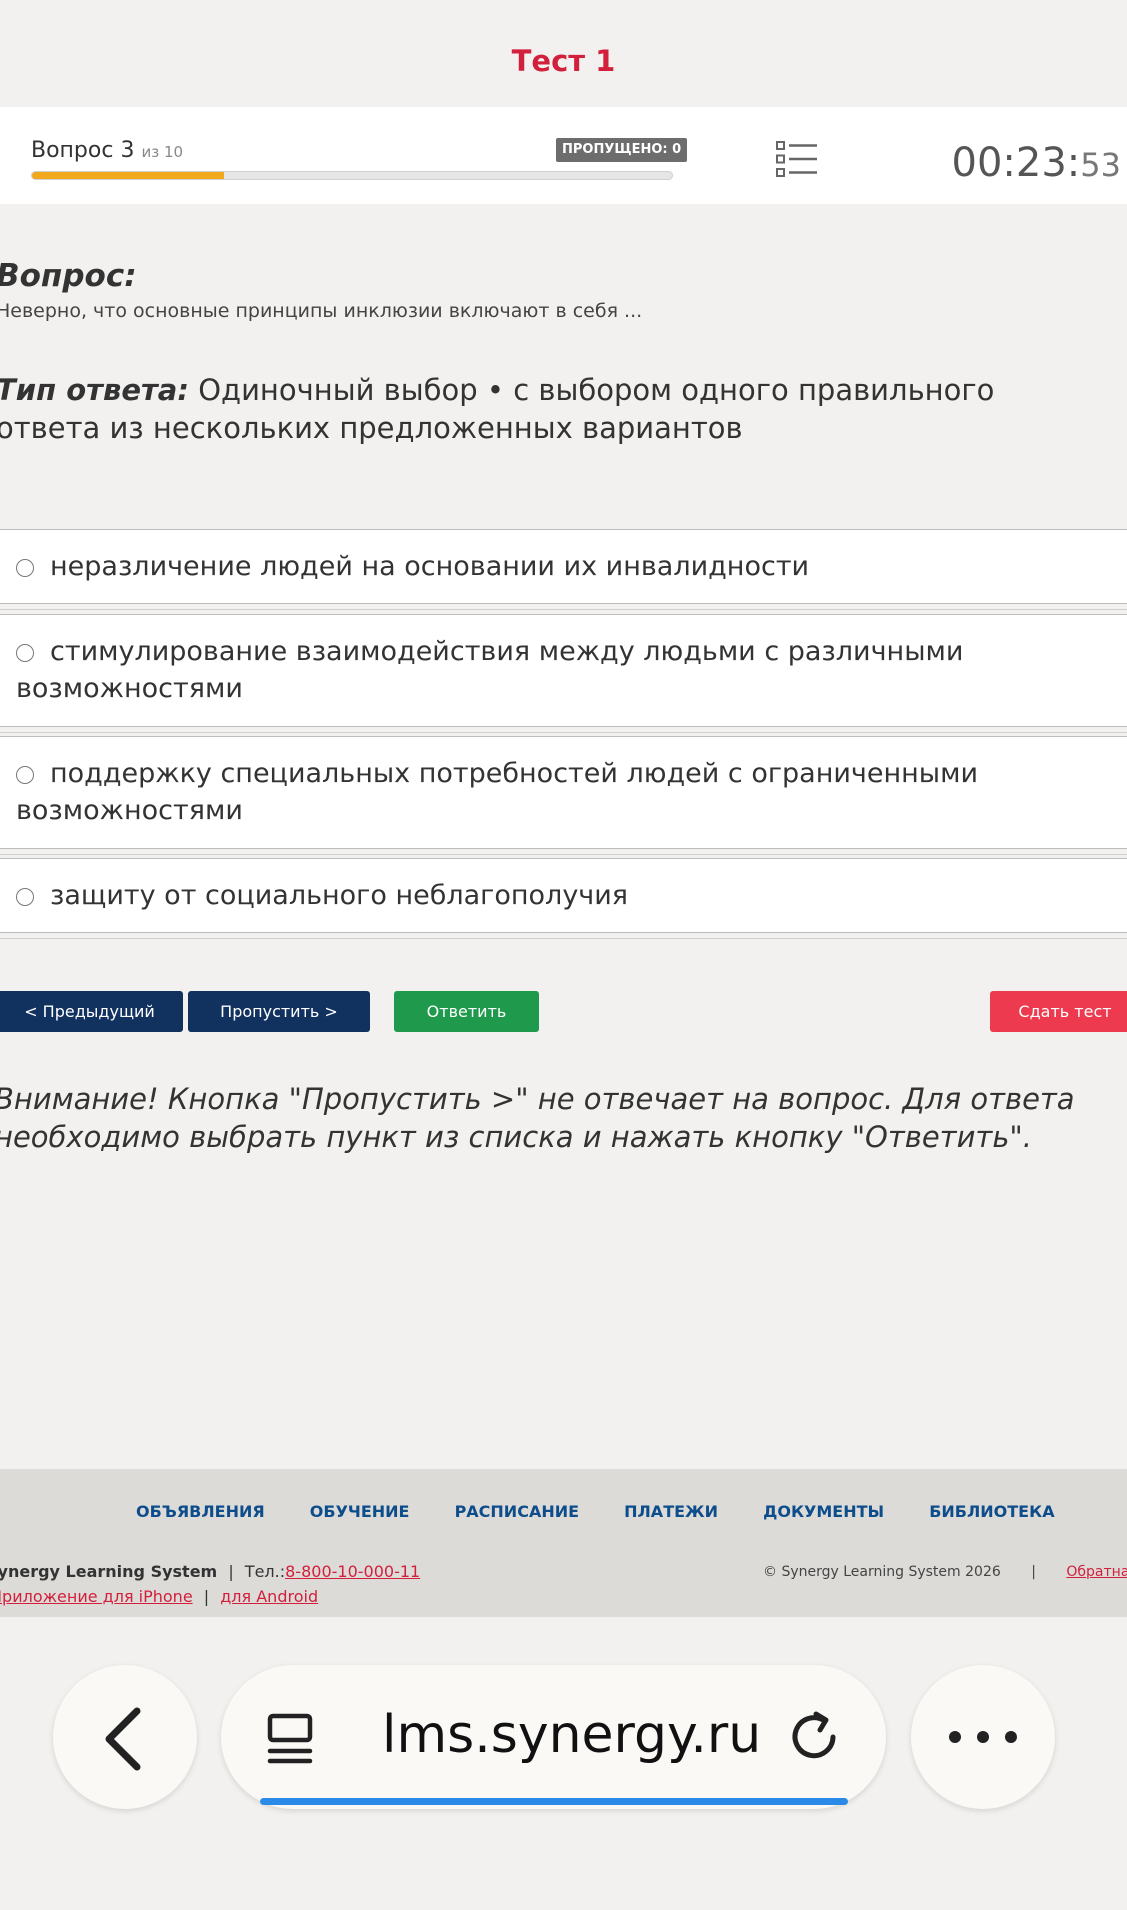 The image size is (1127, 1910). I want to click on list-icon, so click(797, 159).